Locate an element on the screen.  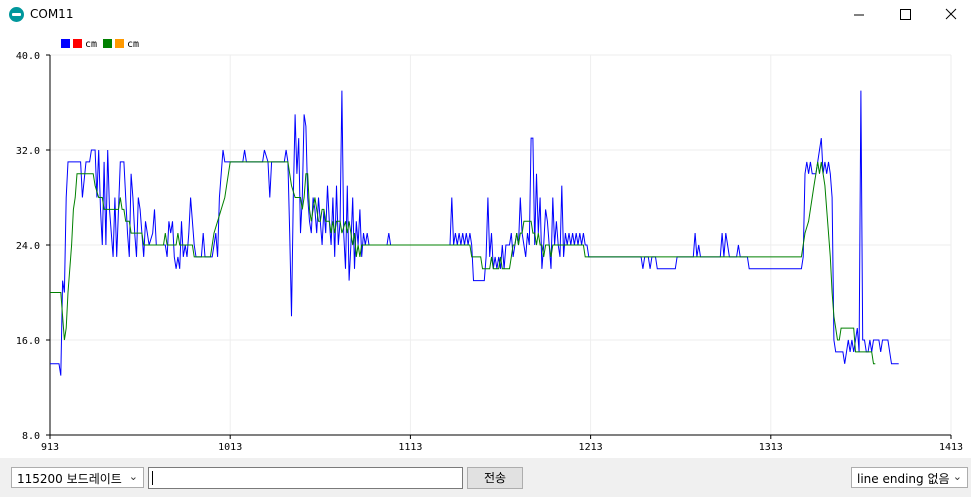
send-text-input is located at coordinates (305, 478).